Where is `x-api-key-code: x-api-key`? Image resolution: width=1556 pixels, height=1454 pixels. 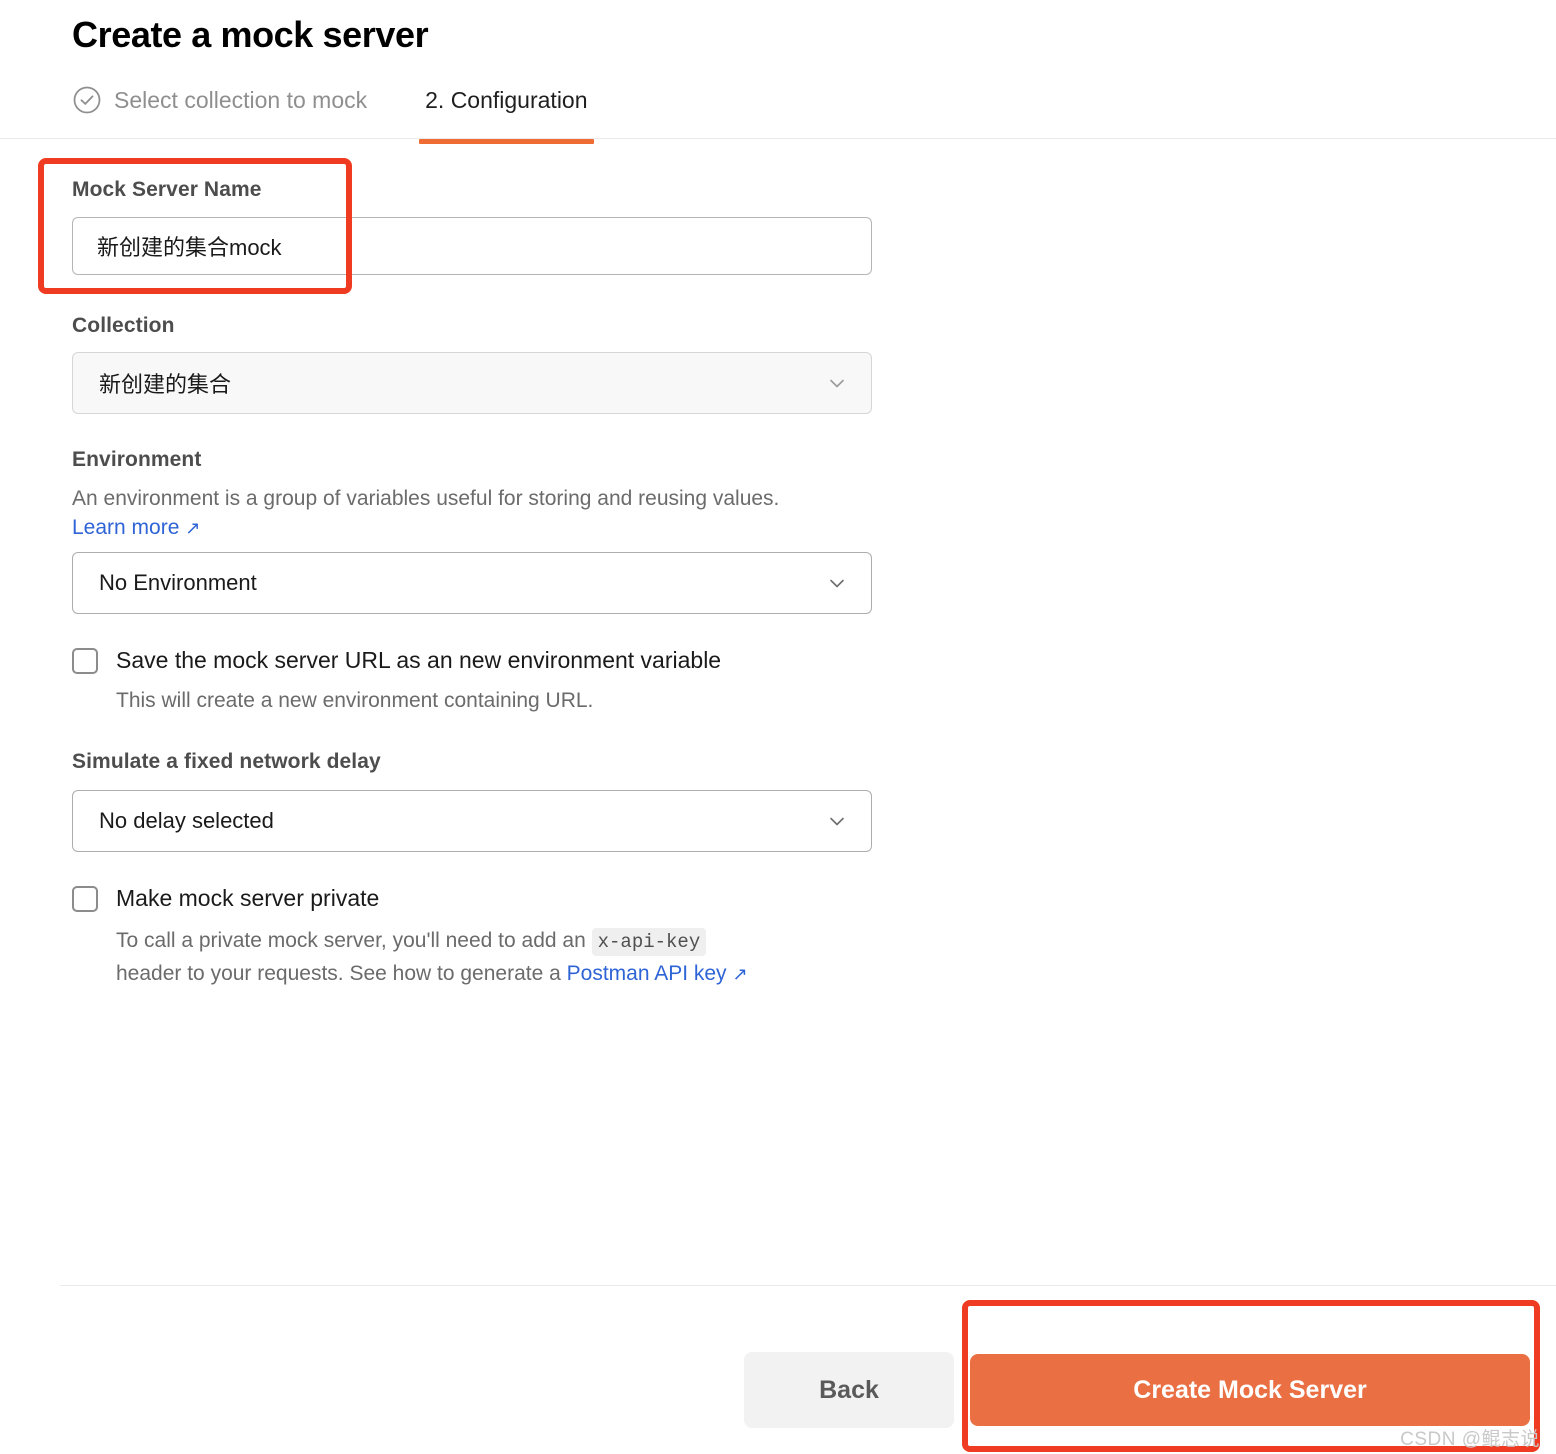 x-api-key-code: x-api-key is located at coordinates (649, 942).